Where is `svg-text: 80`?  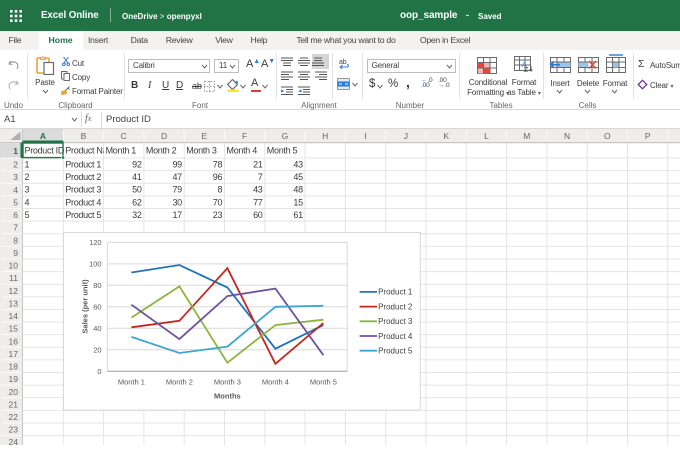 svg-text: 80 is located at coordinates (97, 285).